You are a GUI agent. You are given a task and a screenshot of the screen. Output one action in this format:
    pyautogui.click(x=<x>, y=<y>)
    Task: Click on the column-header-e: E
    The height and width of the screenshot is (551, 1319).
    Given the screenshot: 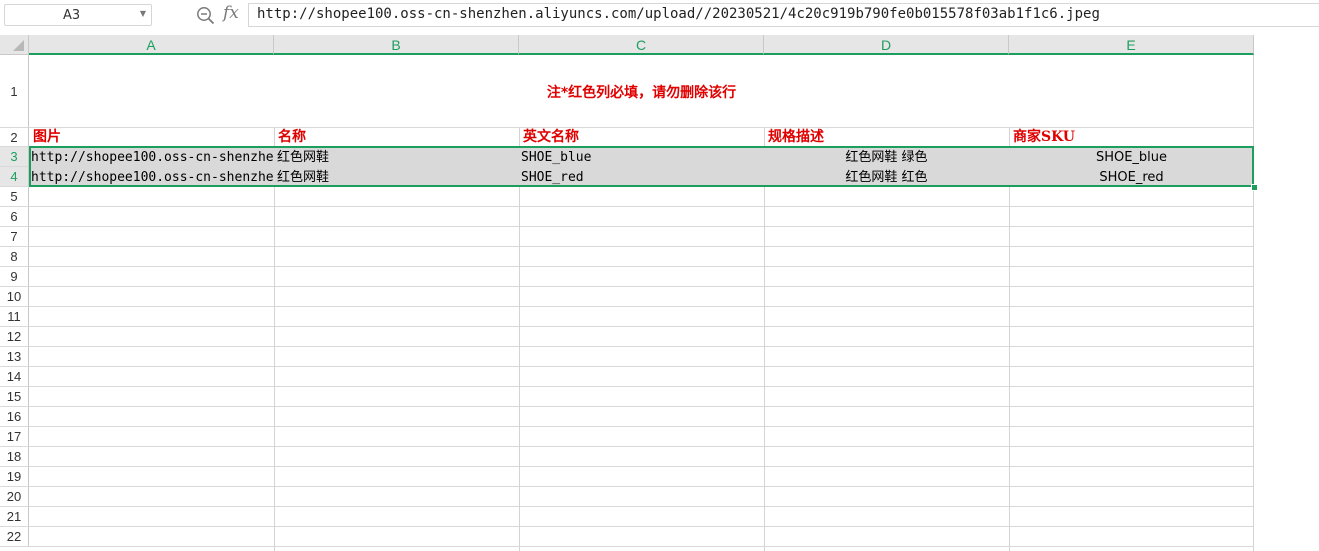 What is the action you would take?
    pyautogui.click(x=1131, y=45)
    